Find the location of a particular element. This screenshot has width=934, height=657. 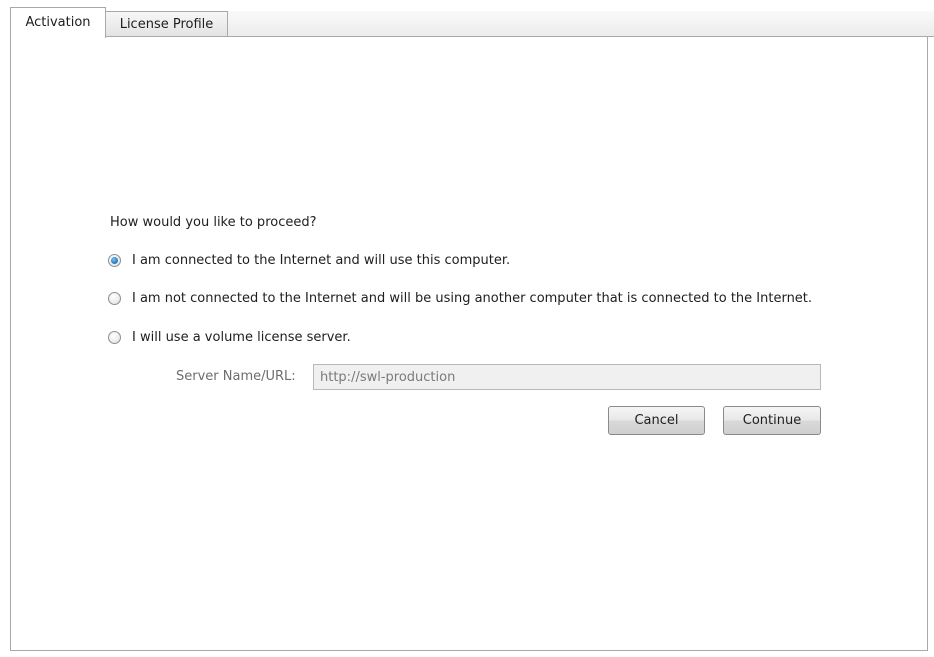

server-name-input is located at coordinates (567, 377).